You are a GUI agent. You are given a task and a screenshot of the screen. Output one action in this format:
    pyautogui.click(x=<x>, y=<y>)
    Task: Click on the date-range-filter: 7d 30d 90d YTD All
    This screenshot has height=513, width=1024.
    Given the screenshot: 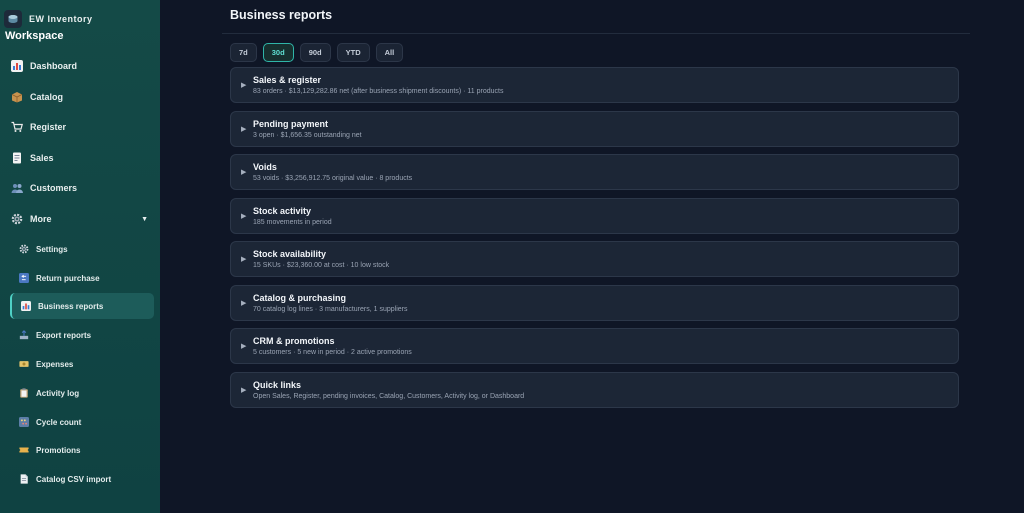 What is the action you would take?
    pyautogui.click(x=317, y=52)
    